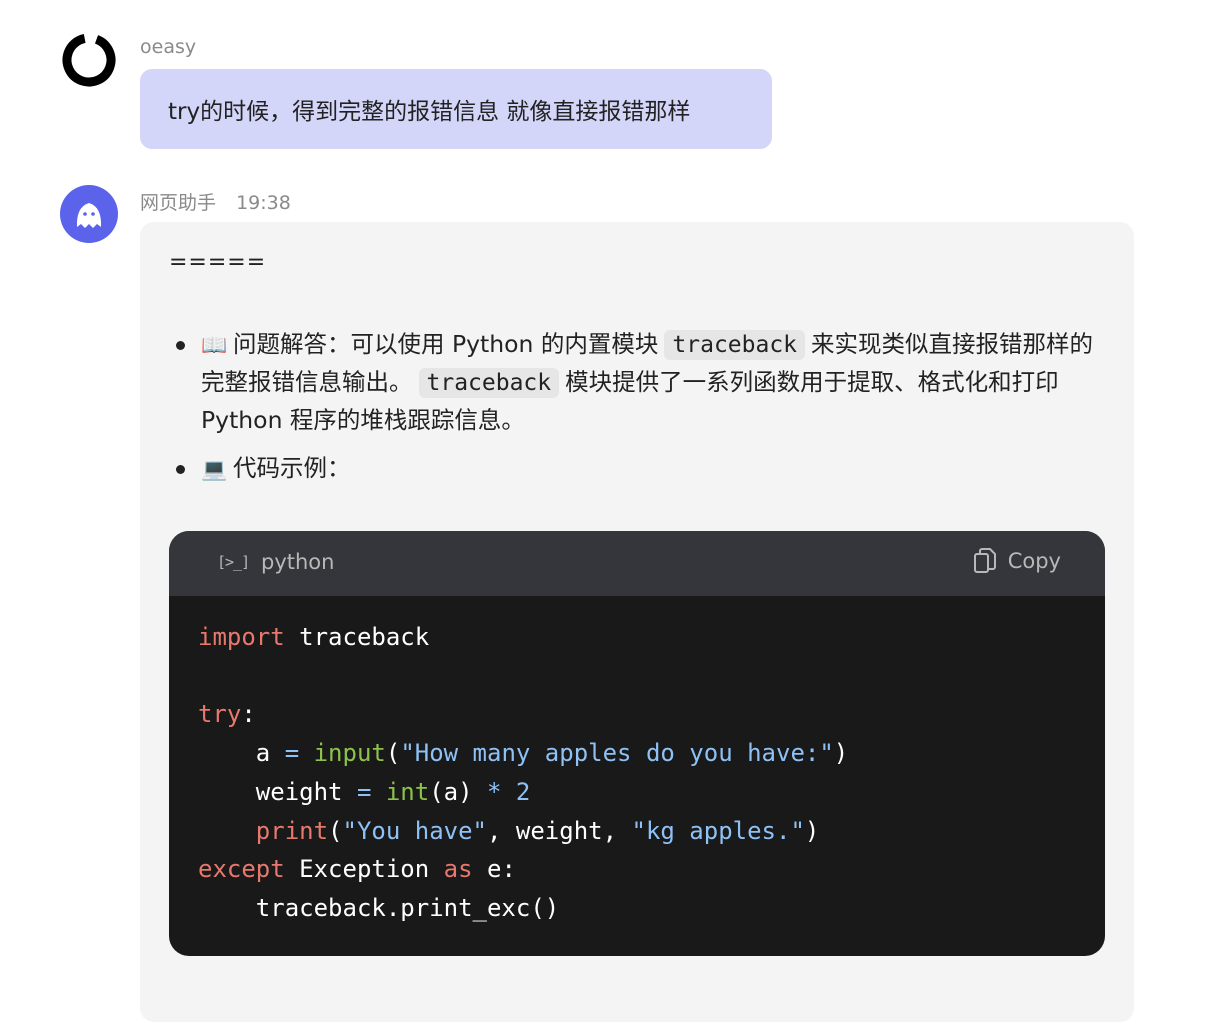 The image size is (1220, 1022). What do you see at coordinates (1034, 561) in the screenshot?
I see `copy-label: Copy` at bounding box center [1034, 561].